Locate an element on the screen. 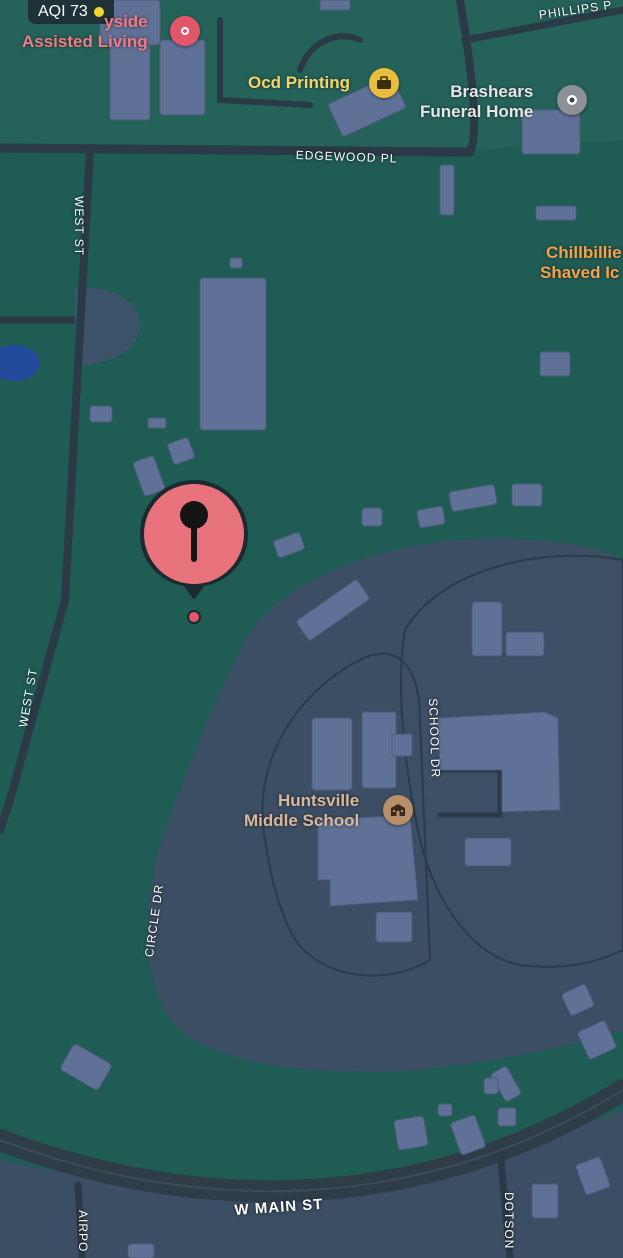 The height and width of the screenshot is (1258, 623). poi-chillbillies: Chillbillie Shaved Ic is located at coordinates (581, 263).